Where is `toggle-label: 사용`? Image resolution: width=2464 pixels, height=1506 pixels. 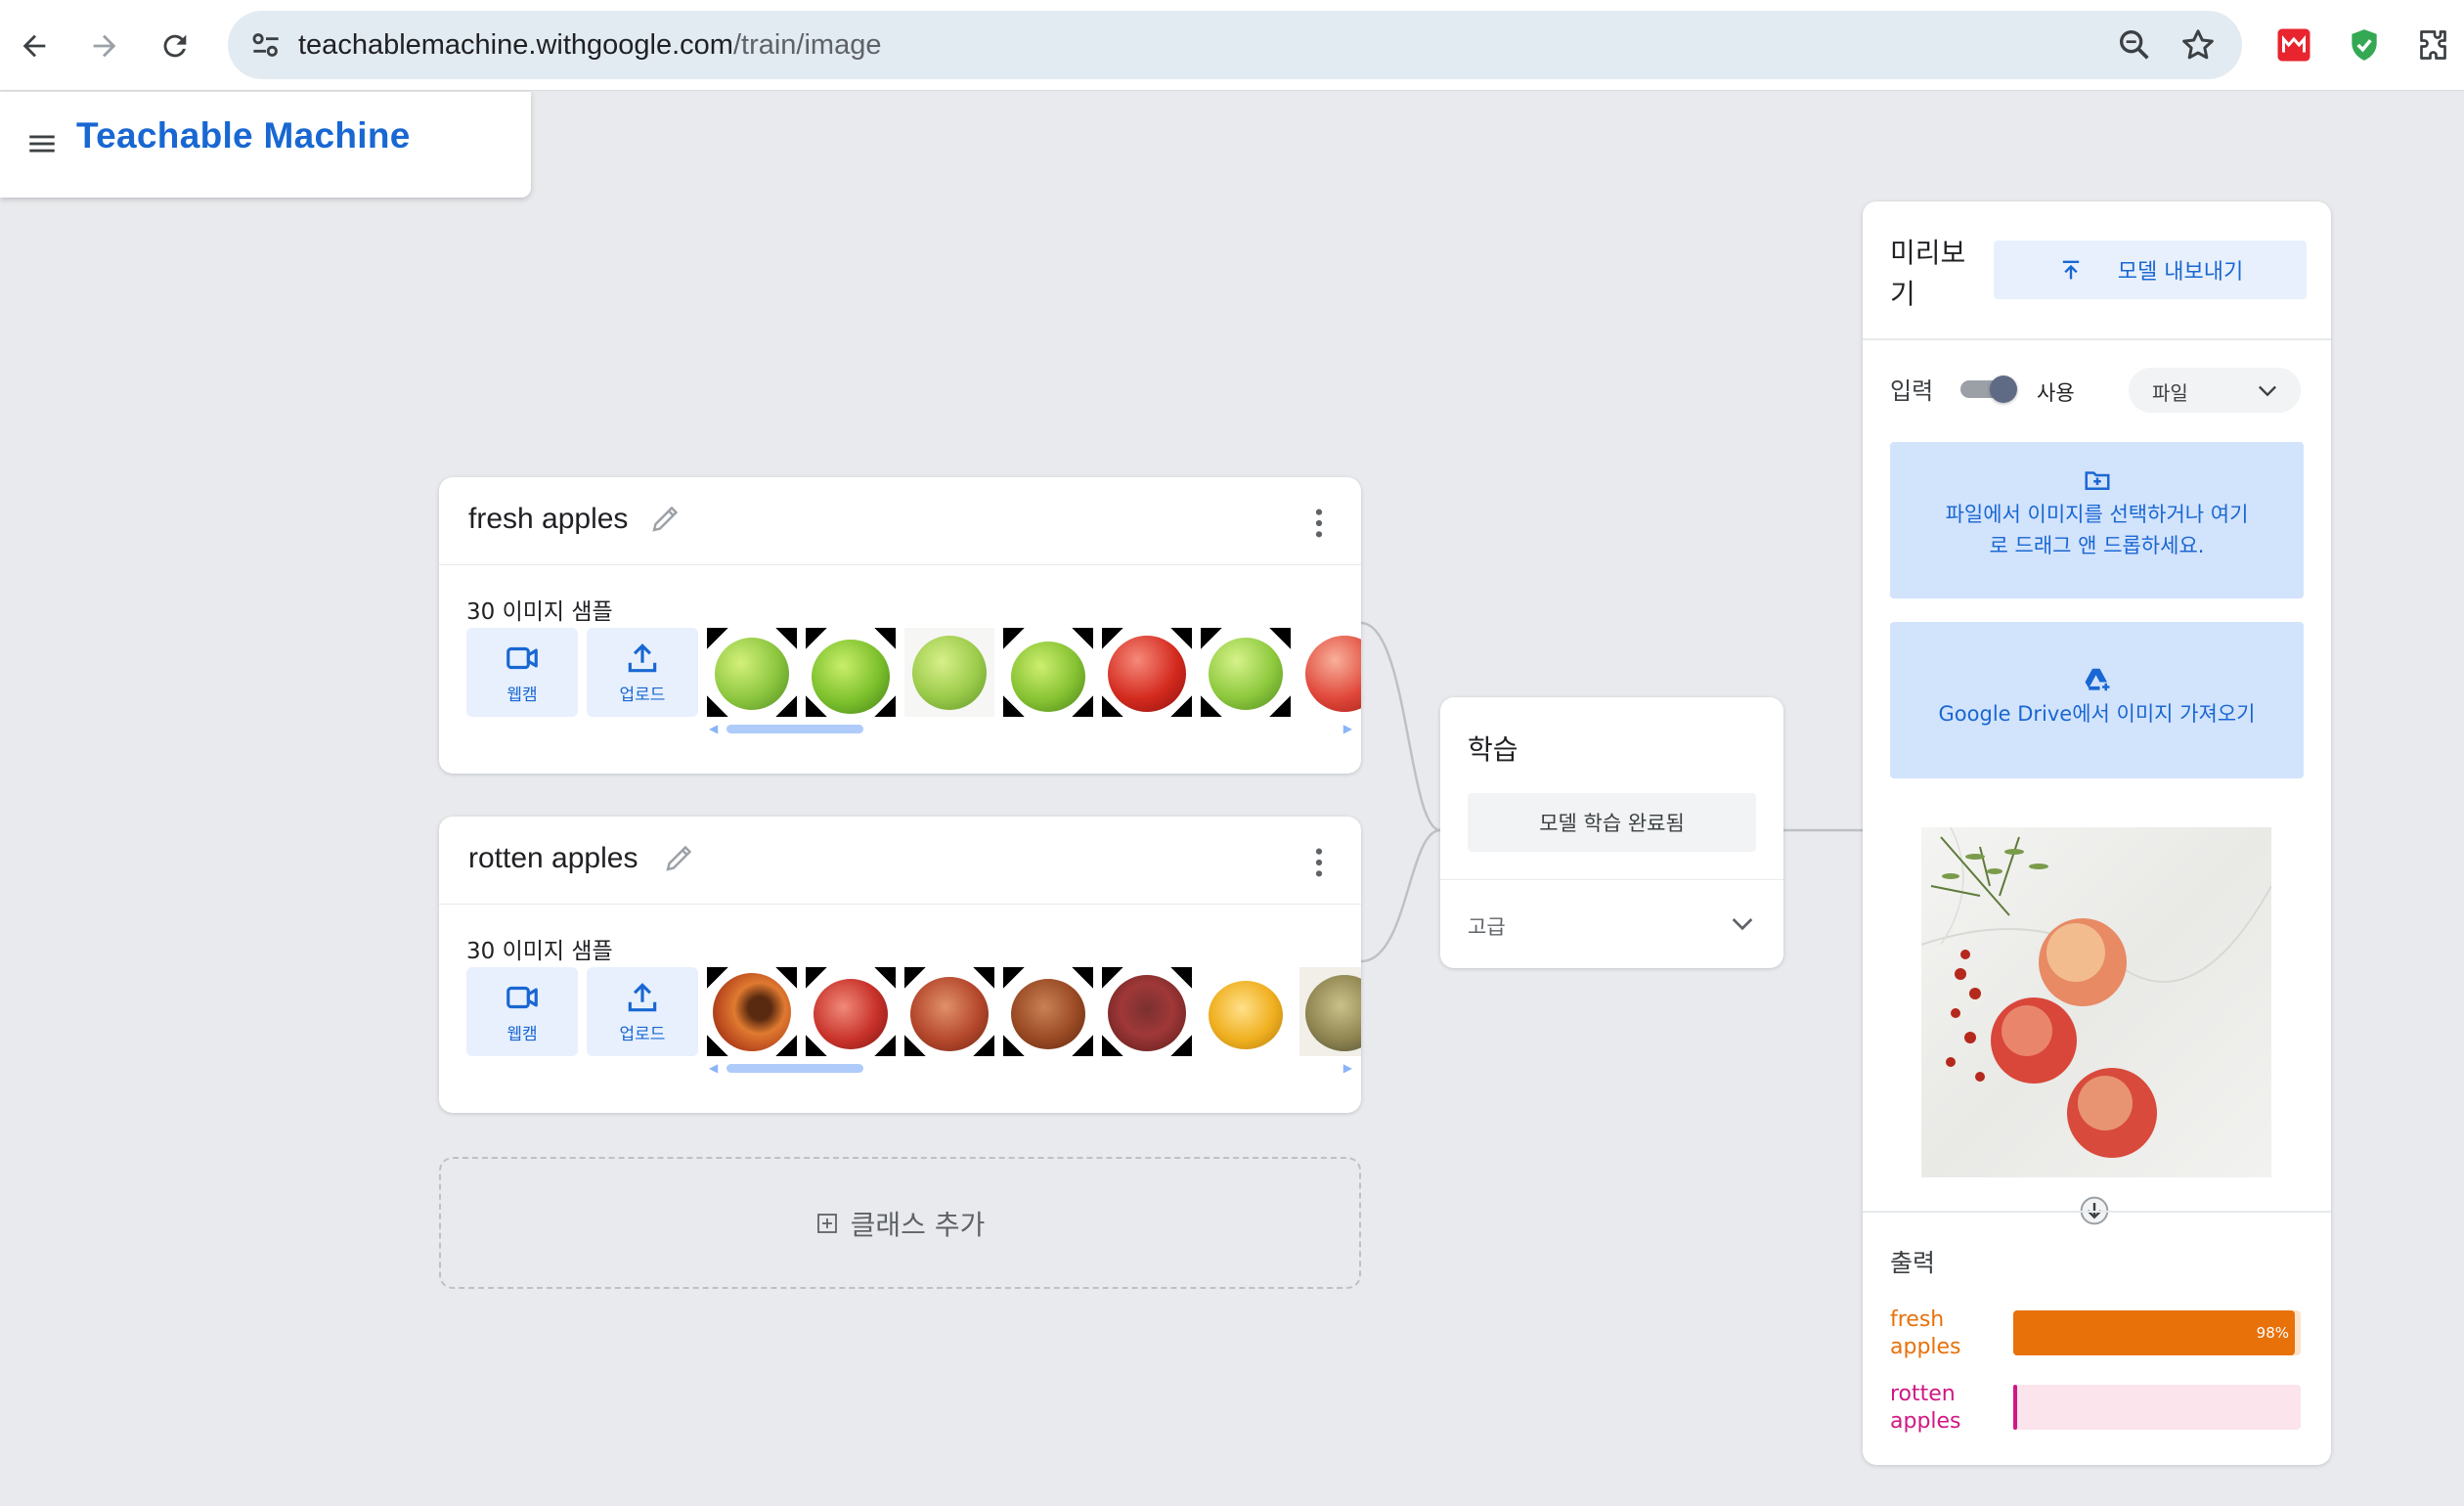 toggle-label: 사용 is located at coordinates (2056, 393).